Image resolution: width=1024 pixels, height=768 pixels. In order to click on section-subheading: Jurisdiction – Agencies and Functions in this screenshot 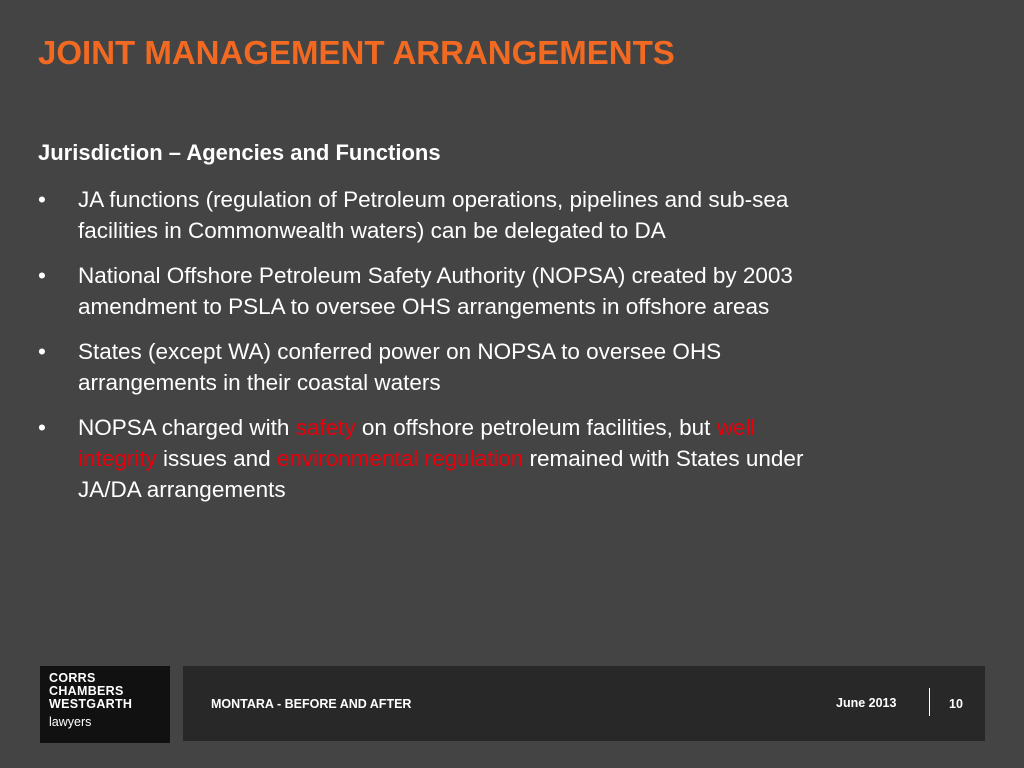, I will do `click(239, 152)`.